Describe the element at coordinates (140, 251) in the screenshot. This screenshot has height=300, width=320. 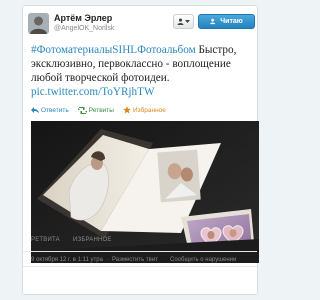
I see `divider` at that location.